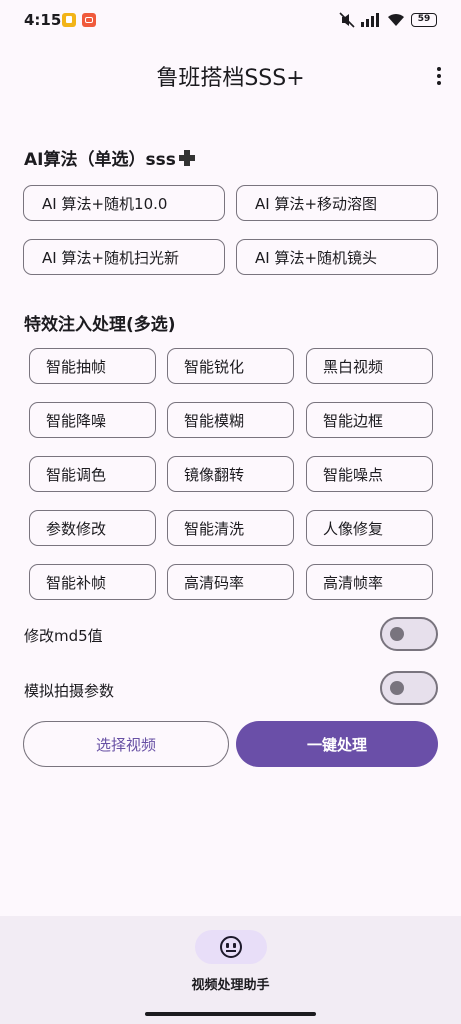 The image size is (461, 1024). I want to click on chip-label: 镜像翻转, so click(214, 474).